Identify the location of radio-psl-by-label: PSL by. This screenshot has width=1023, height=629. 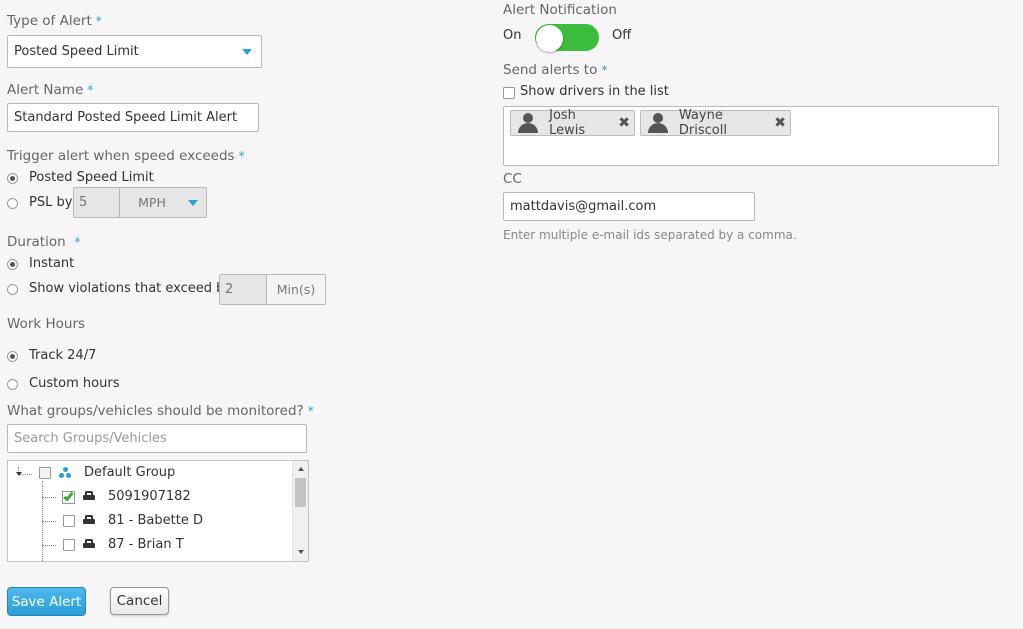
(51, 202).